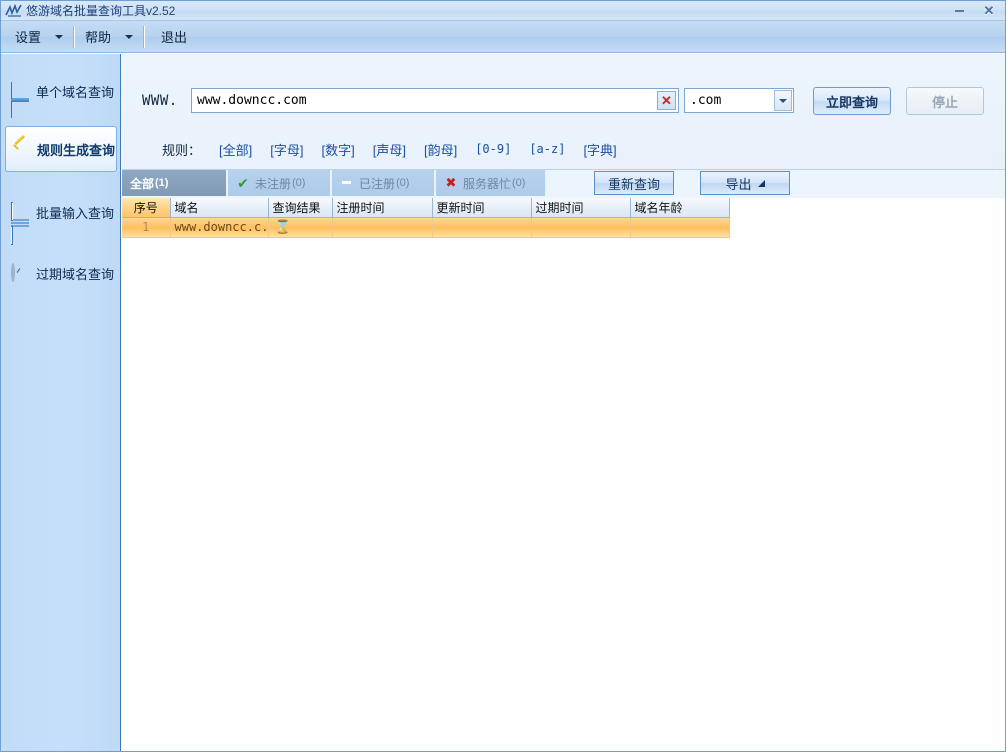  Describe the element at coordinates (160, 101) in the screenshot. I see `www-prefix-label: WWW.` at that location.